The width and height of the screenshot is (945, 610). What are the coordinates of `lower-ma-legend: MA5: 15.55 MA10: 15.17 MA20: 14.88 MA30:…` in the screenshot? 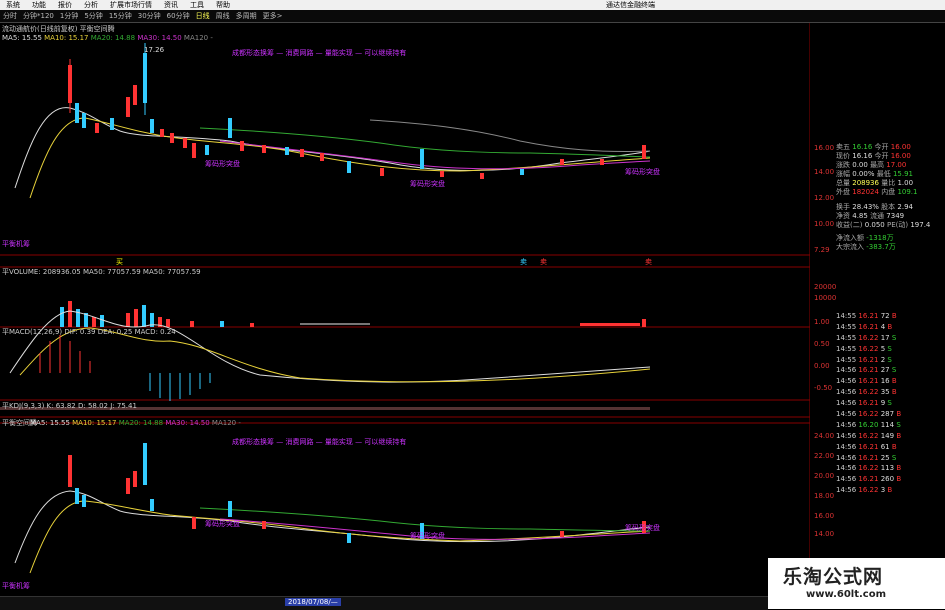 It's located at (135, 423).